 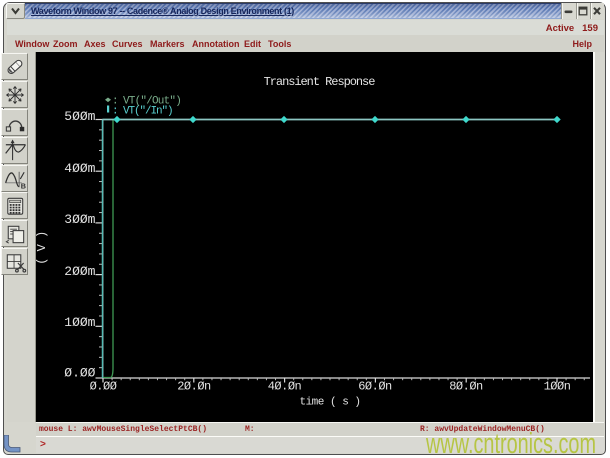 What do you see at coordinates (148, 112) in the screenshot?
I see `svg-text: VT("/In")` at bounding box center [148, 112].